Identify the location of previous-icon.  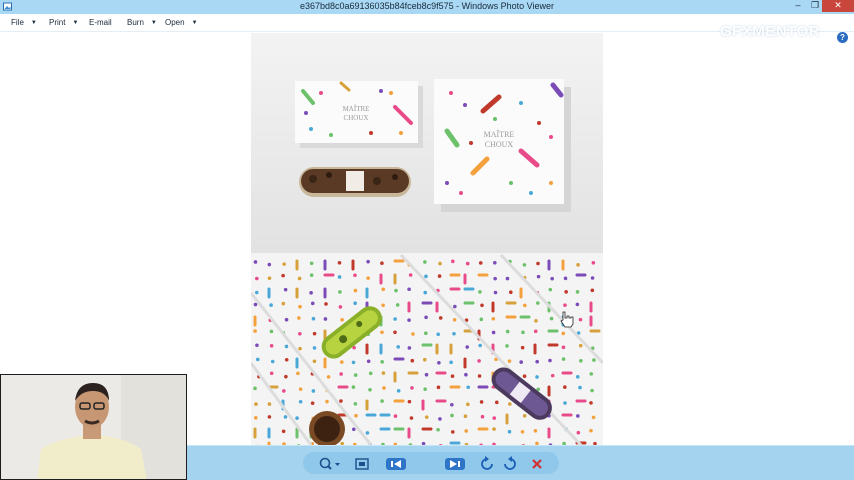
(396, 464).